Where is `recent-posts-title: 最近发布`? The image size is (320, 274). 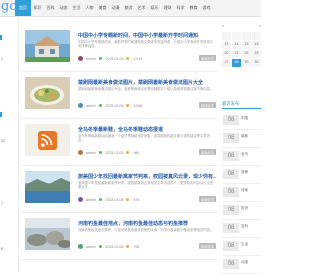 recent-posts-title: 最近发布 is located at coordinates (241, 105).